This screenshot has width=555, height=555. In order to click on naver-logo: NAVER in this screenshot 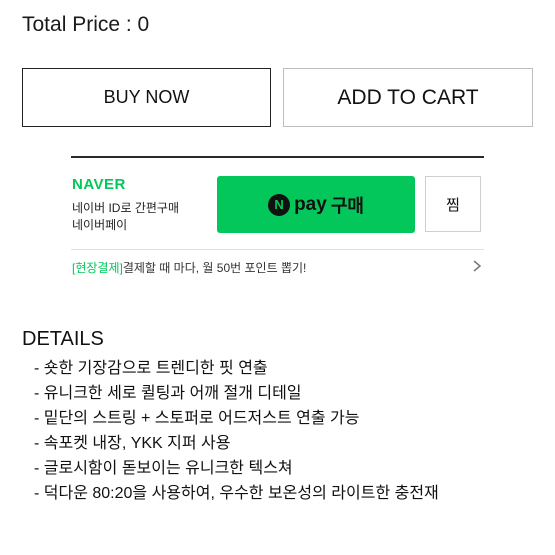, I will do `click(99, 184)`.